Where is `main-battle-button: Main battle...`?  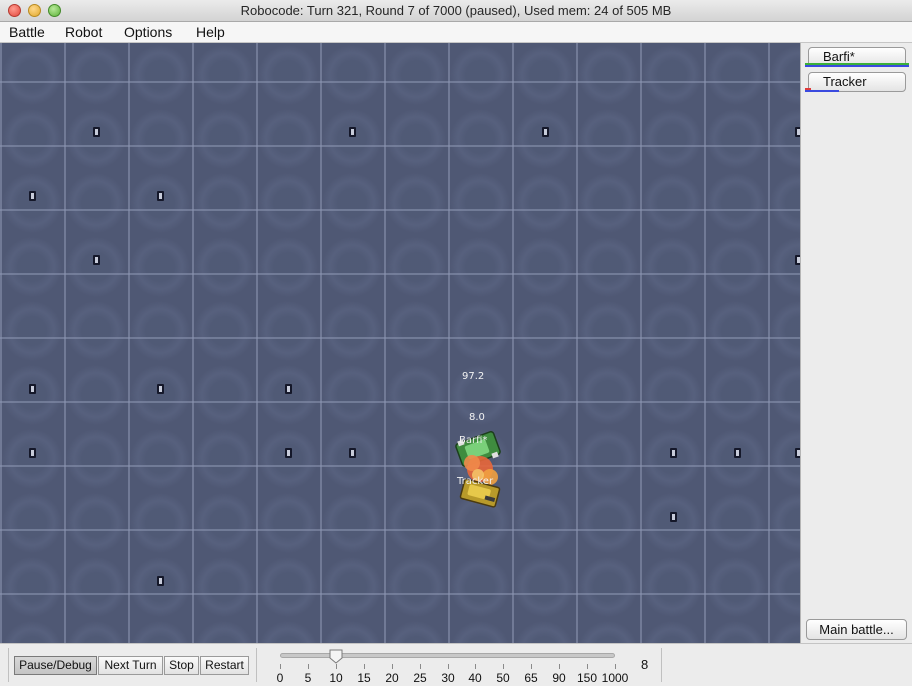
main-battle-button: Main battle... is located at coordinates (856, 629).